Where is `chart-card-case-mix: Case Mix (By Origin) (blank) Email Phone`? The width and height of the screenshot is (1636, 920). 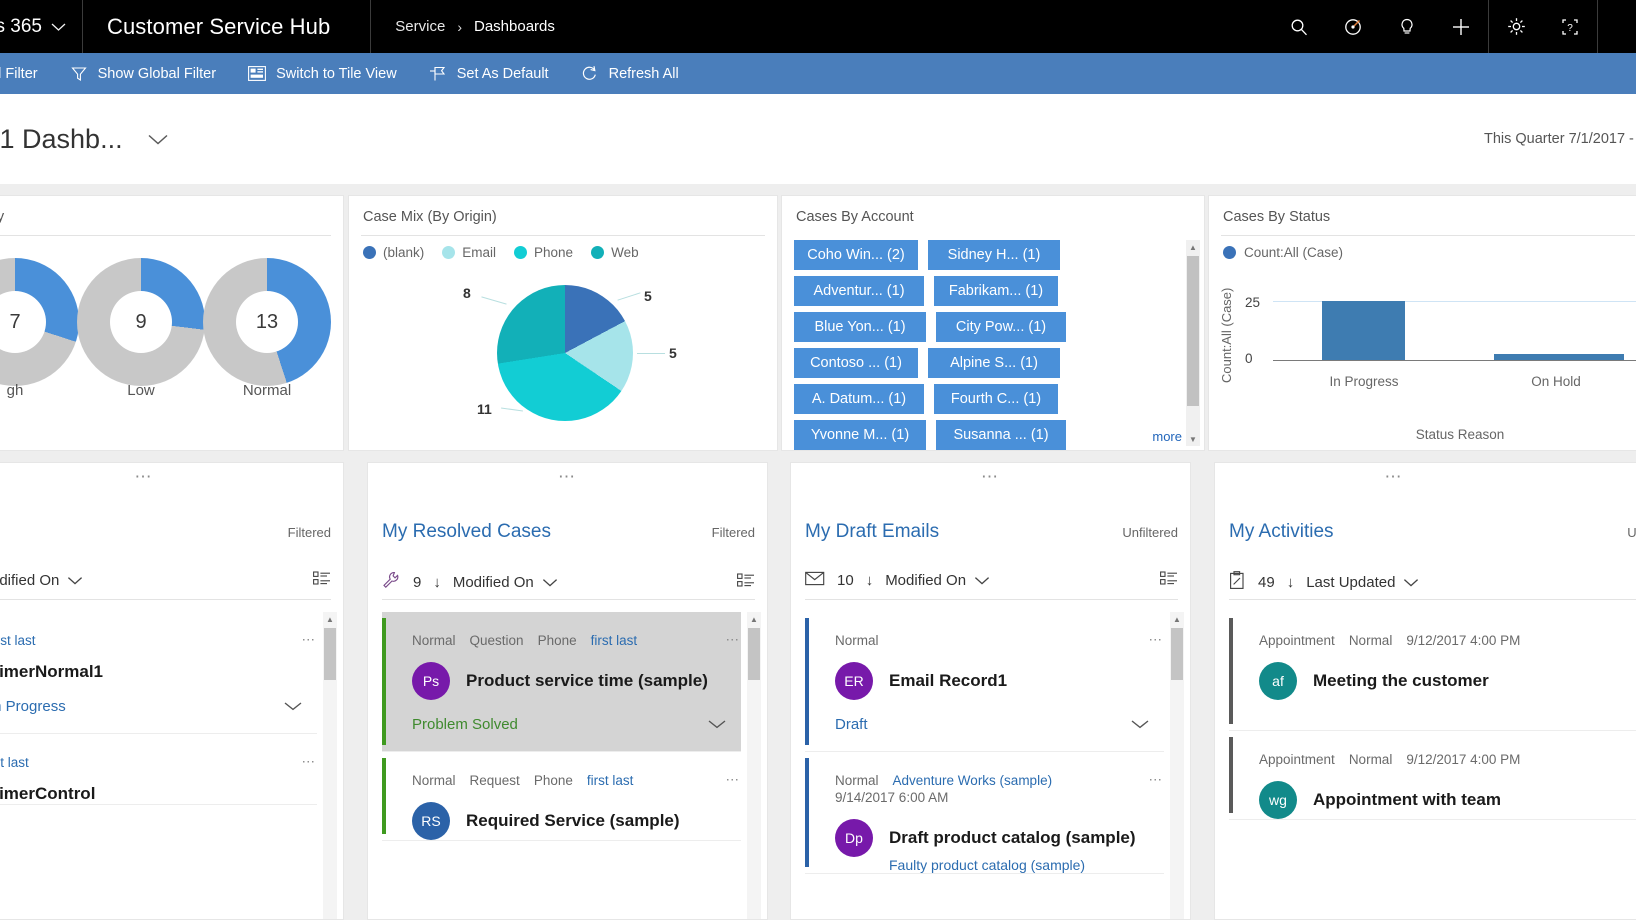 chart-card-case-mix: Case Mix (By Origin) (blank) Email Phone is located at coordinates (563, 323).